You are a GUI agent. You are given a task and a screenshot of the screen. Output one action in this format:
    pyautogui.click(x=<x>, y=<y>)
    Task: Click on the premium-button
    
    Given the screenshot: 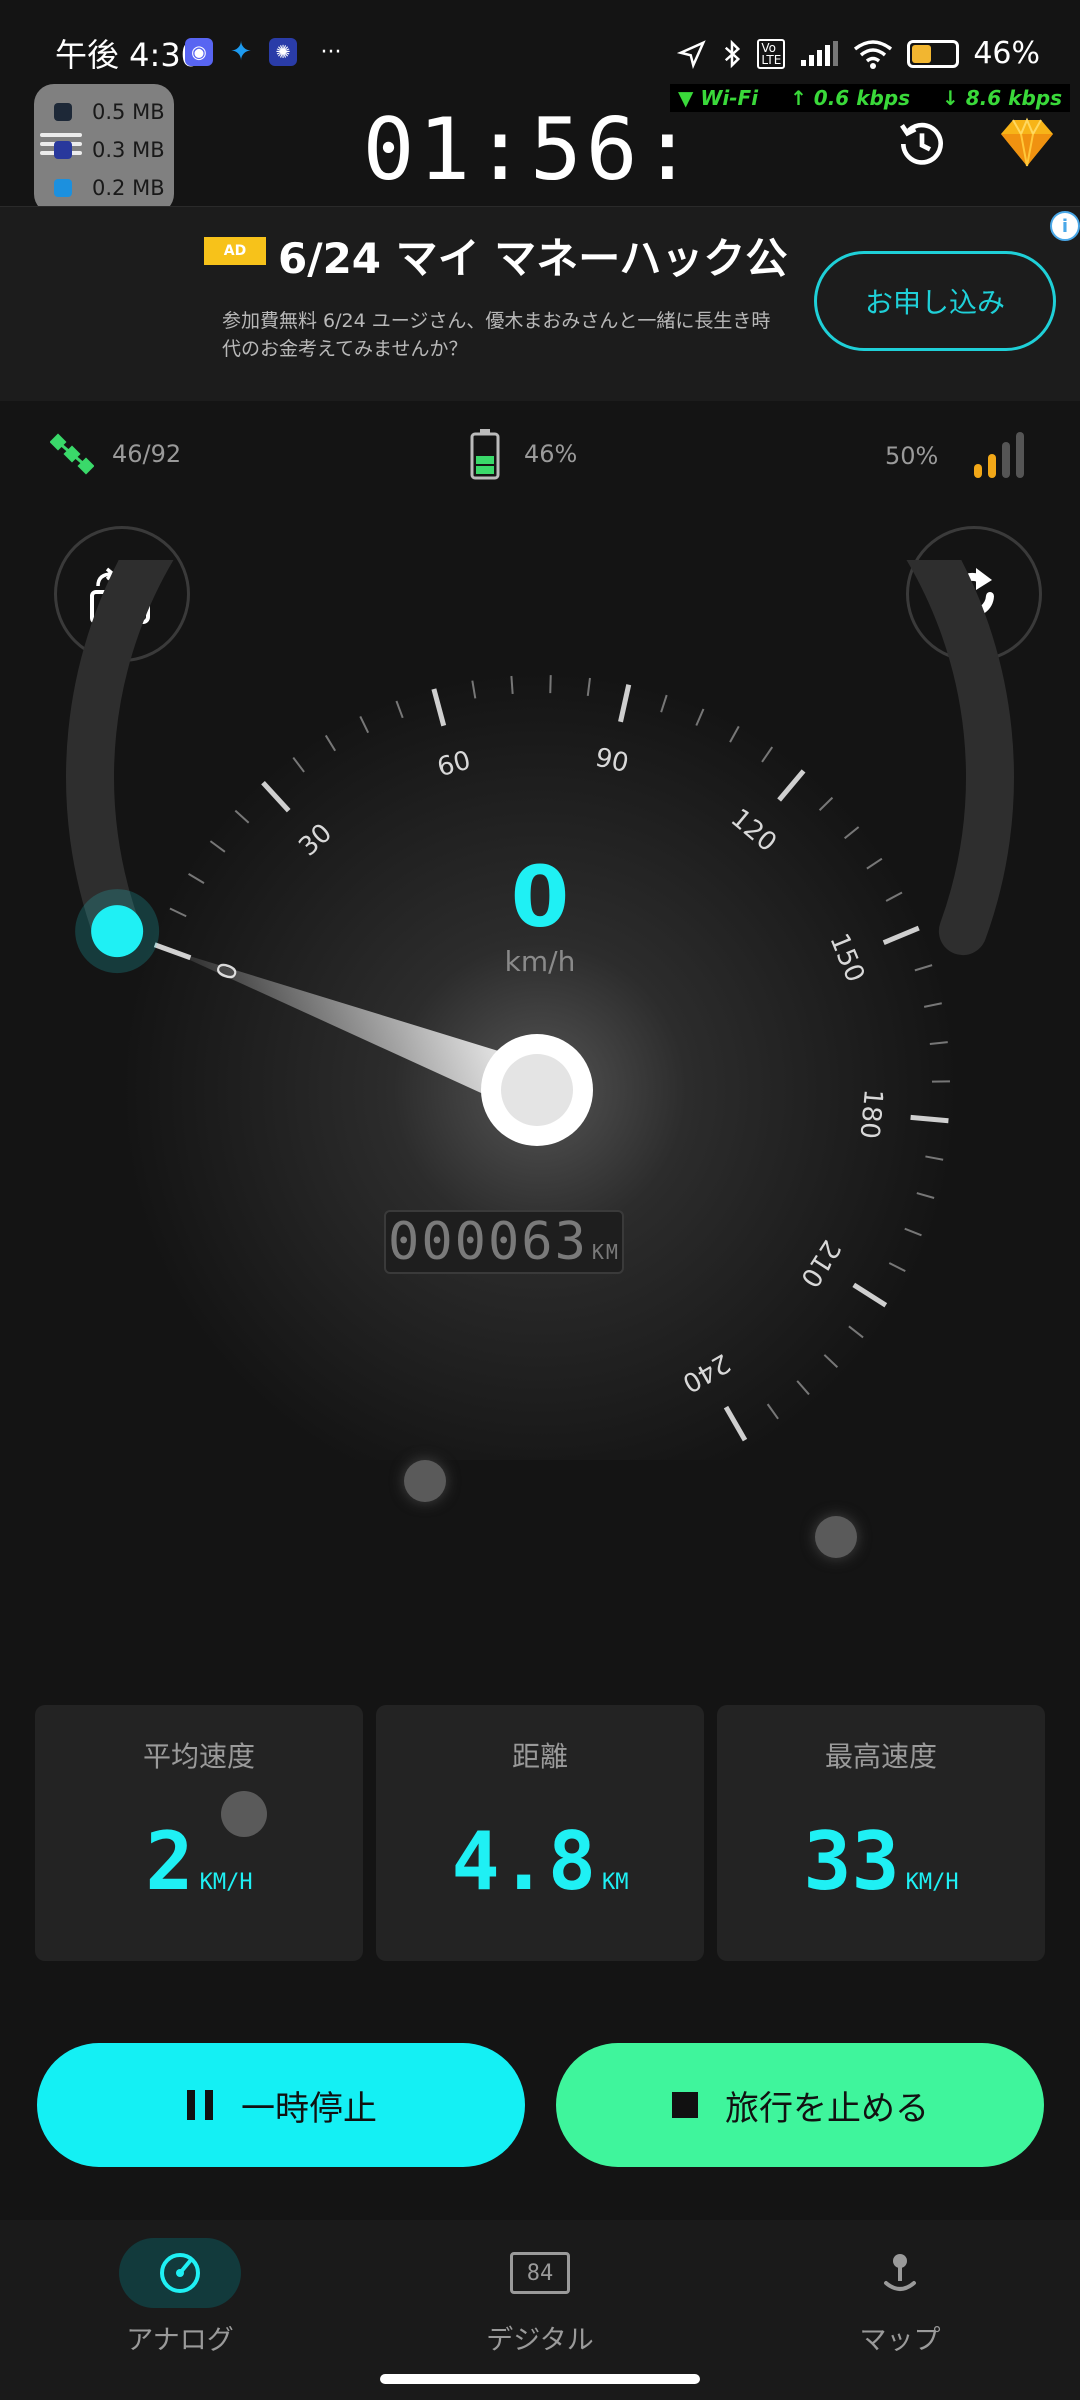 What is the action you would take?
    pyautogui.click(x=1027, y=142)
    